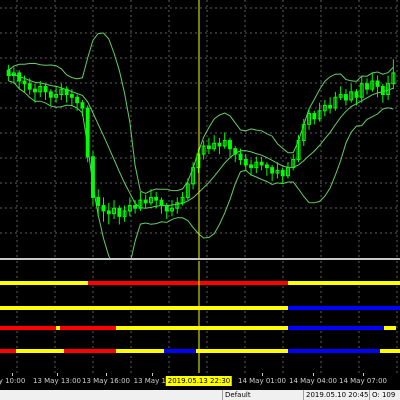  I want to click on status-profile: Default, so click(263, 395).